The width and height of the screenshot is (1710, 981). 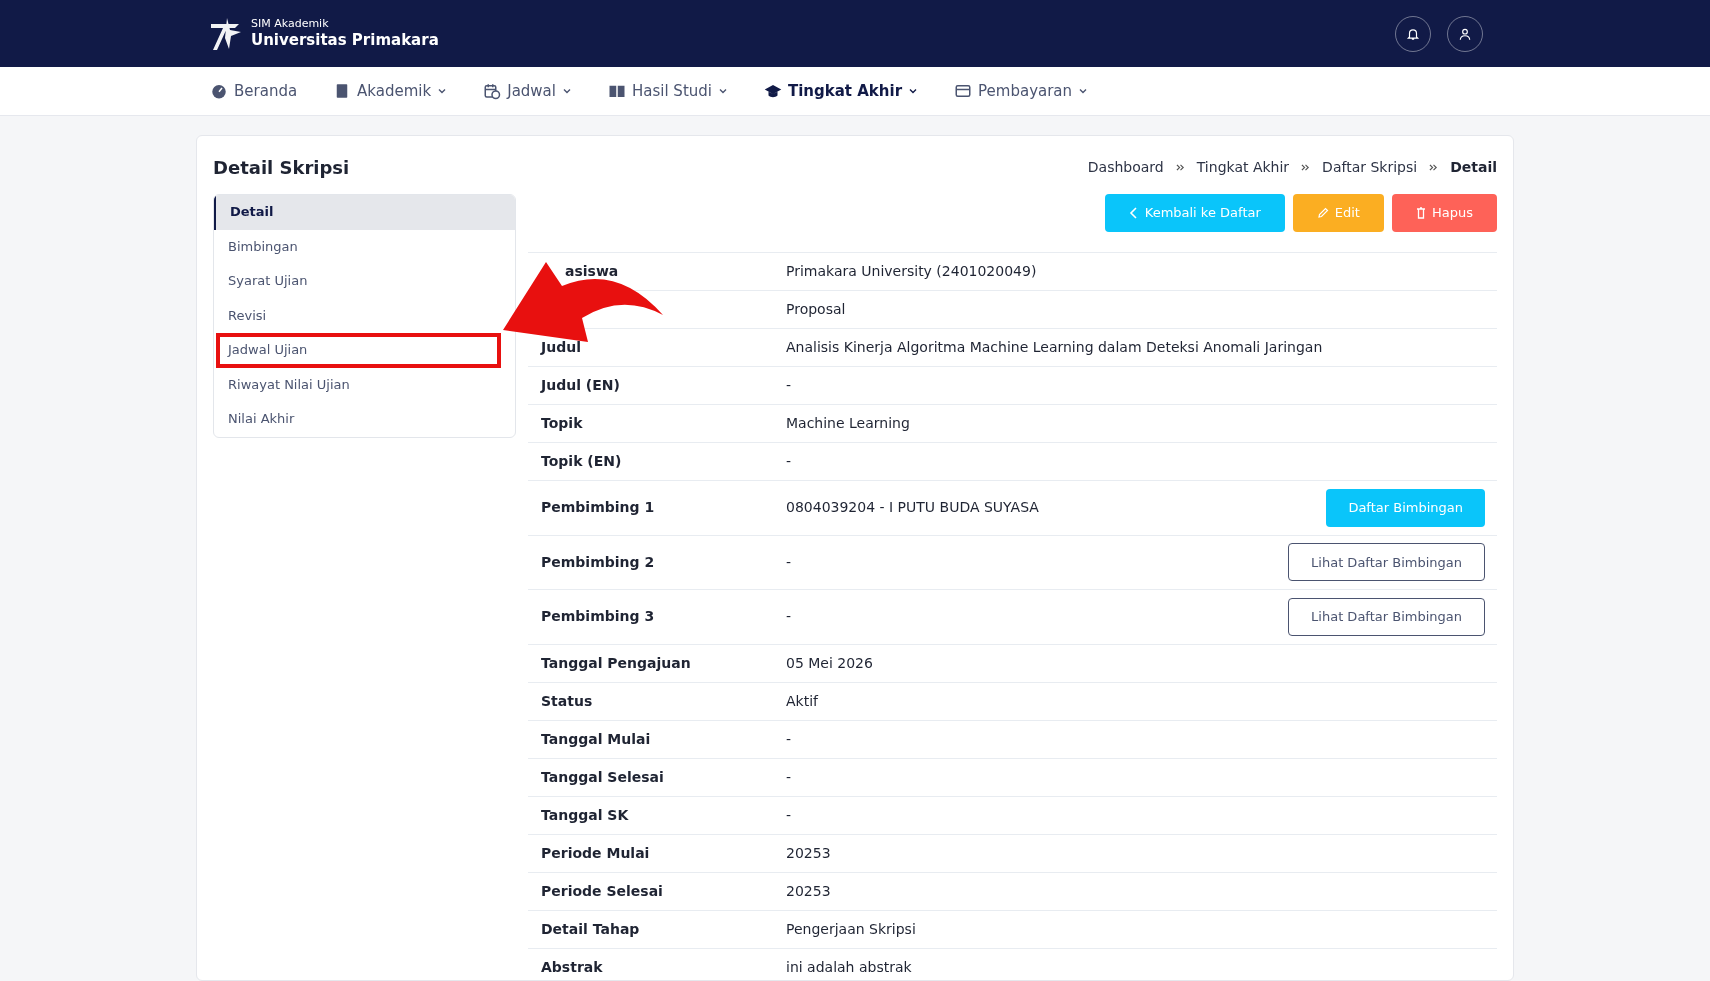 What do you see at coordinates (602, 890) in the screenshot?
I see `field-label: Periode Selesai` at bounding box center [602, 890].